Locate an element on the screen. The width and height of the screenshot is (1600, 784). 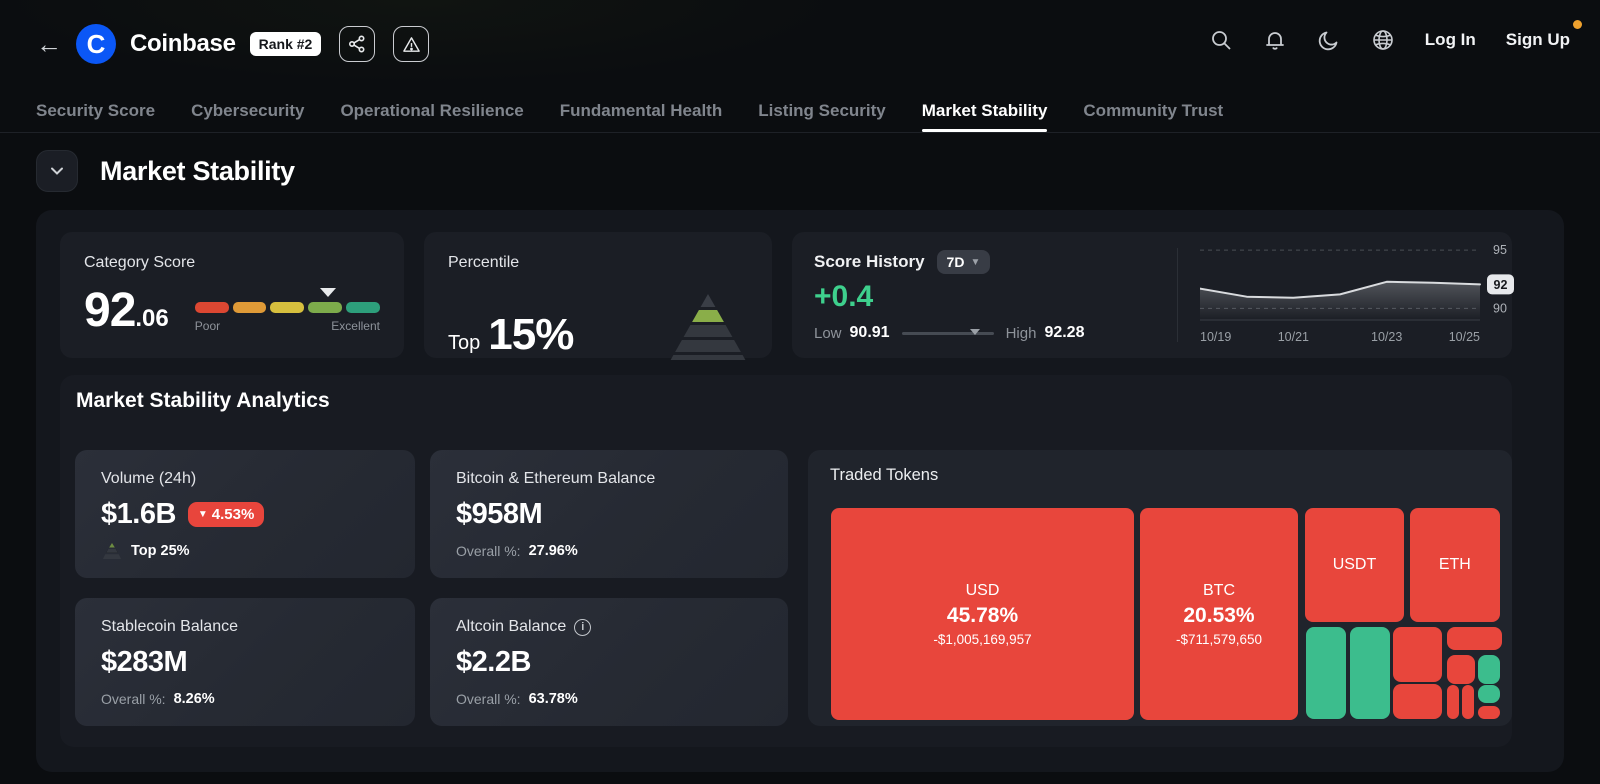
treemap-tile-usdt: USDT is located at coordinates (1354, 565).